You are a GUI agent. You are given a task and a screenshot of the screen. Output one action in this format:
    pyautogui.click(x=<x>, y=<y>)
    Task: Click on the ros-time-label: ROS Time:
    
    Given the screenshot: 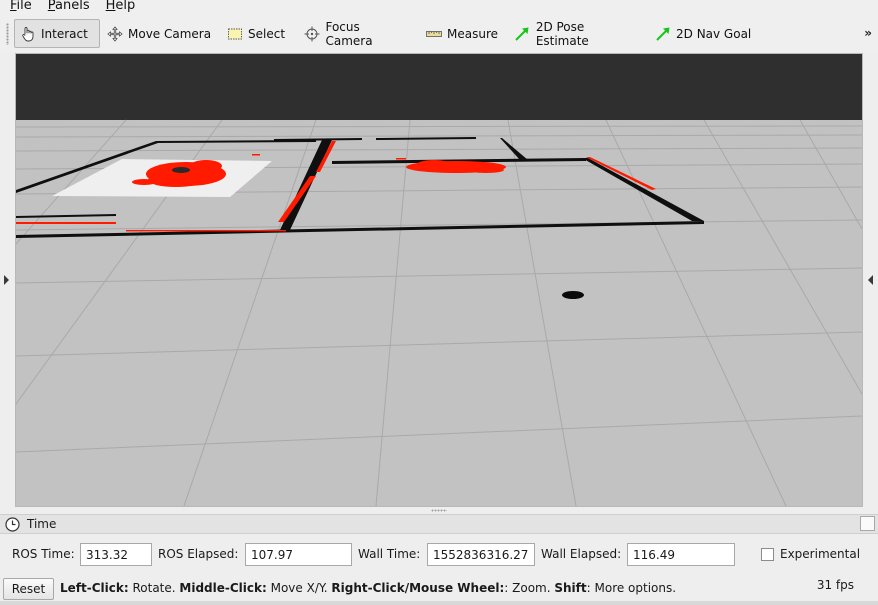 What is the action you would take?
    pyautogui.click(x=43, y=554)
    